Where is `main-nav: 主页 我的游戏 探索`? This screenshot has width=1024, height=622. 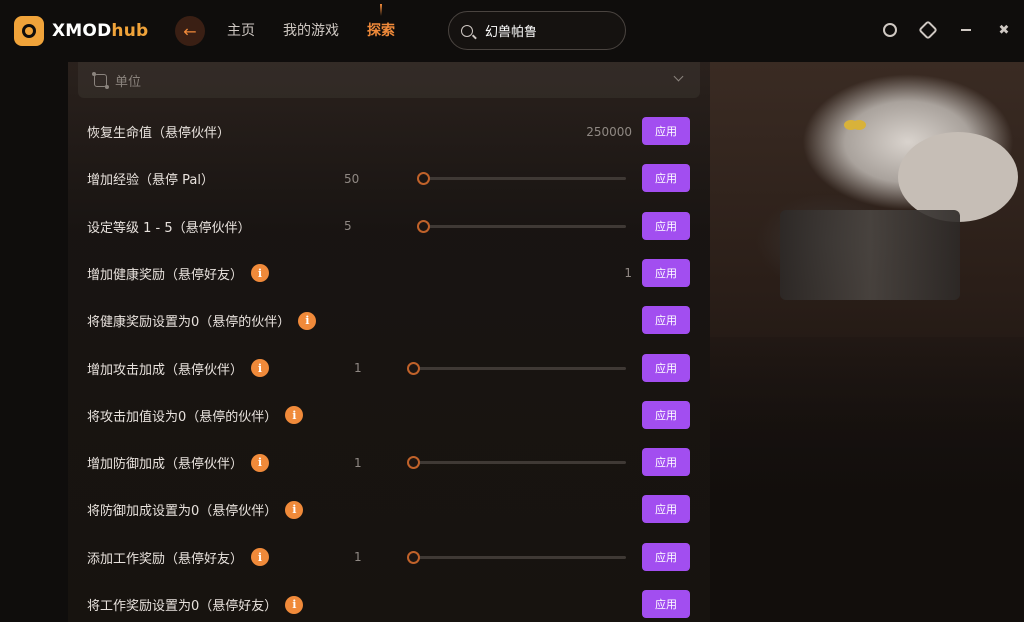
main-nav: 主页 我的游戏 探索 is located at coordinates (311, 30).